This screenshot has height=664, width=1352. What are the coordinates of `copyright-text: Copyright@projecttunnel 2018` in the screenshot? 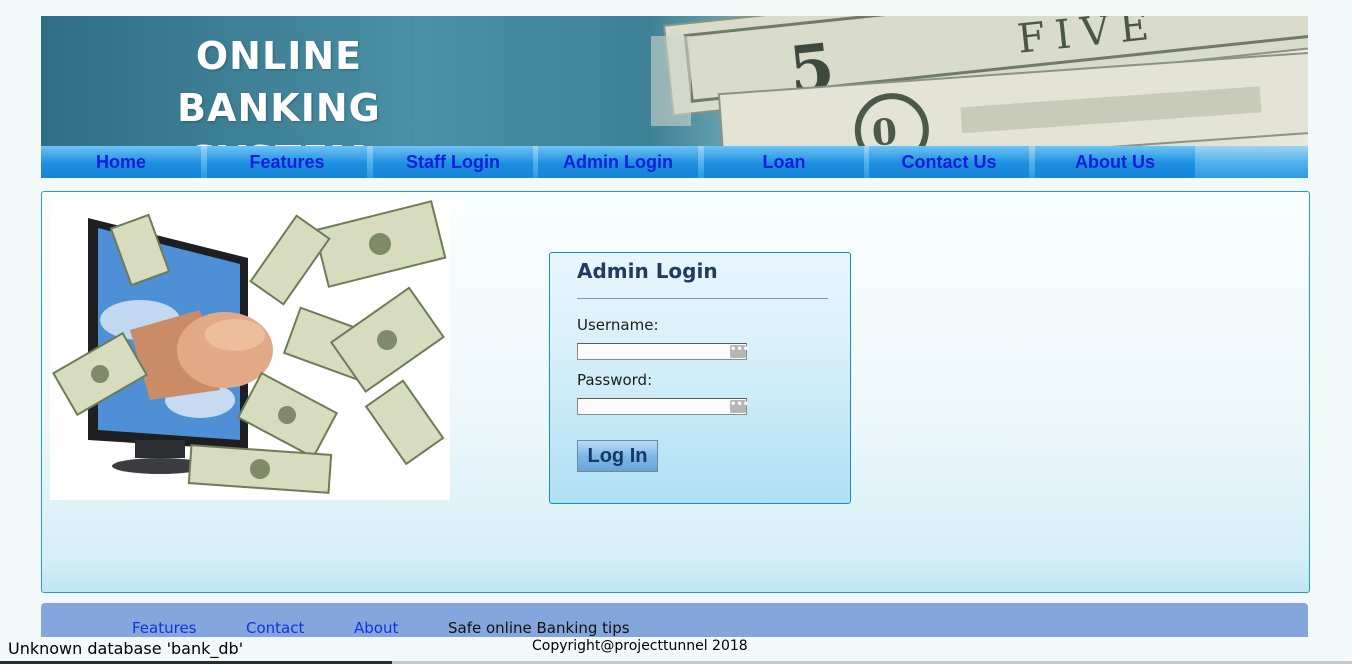 It's located at (640, 646).